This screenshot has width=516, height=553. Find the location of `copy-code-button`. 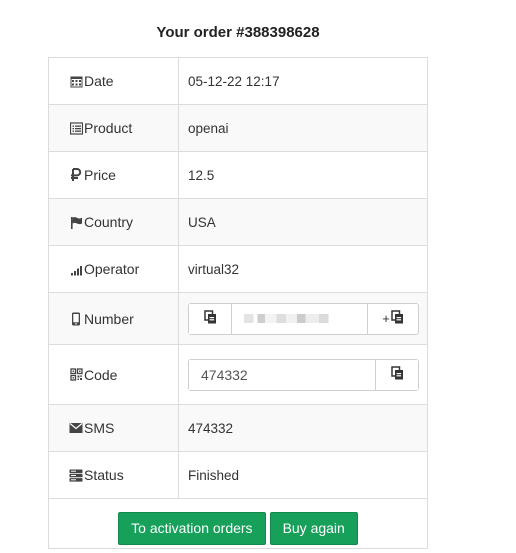

copy-code-button is located at coordinates (397, 374).